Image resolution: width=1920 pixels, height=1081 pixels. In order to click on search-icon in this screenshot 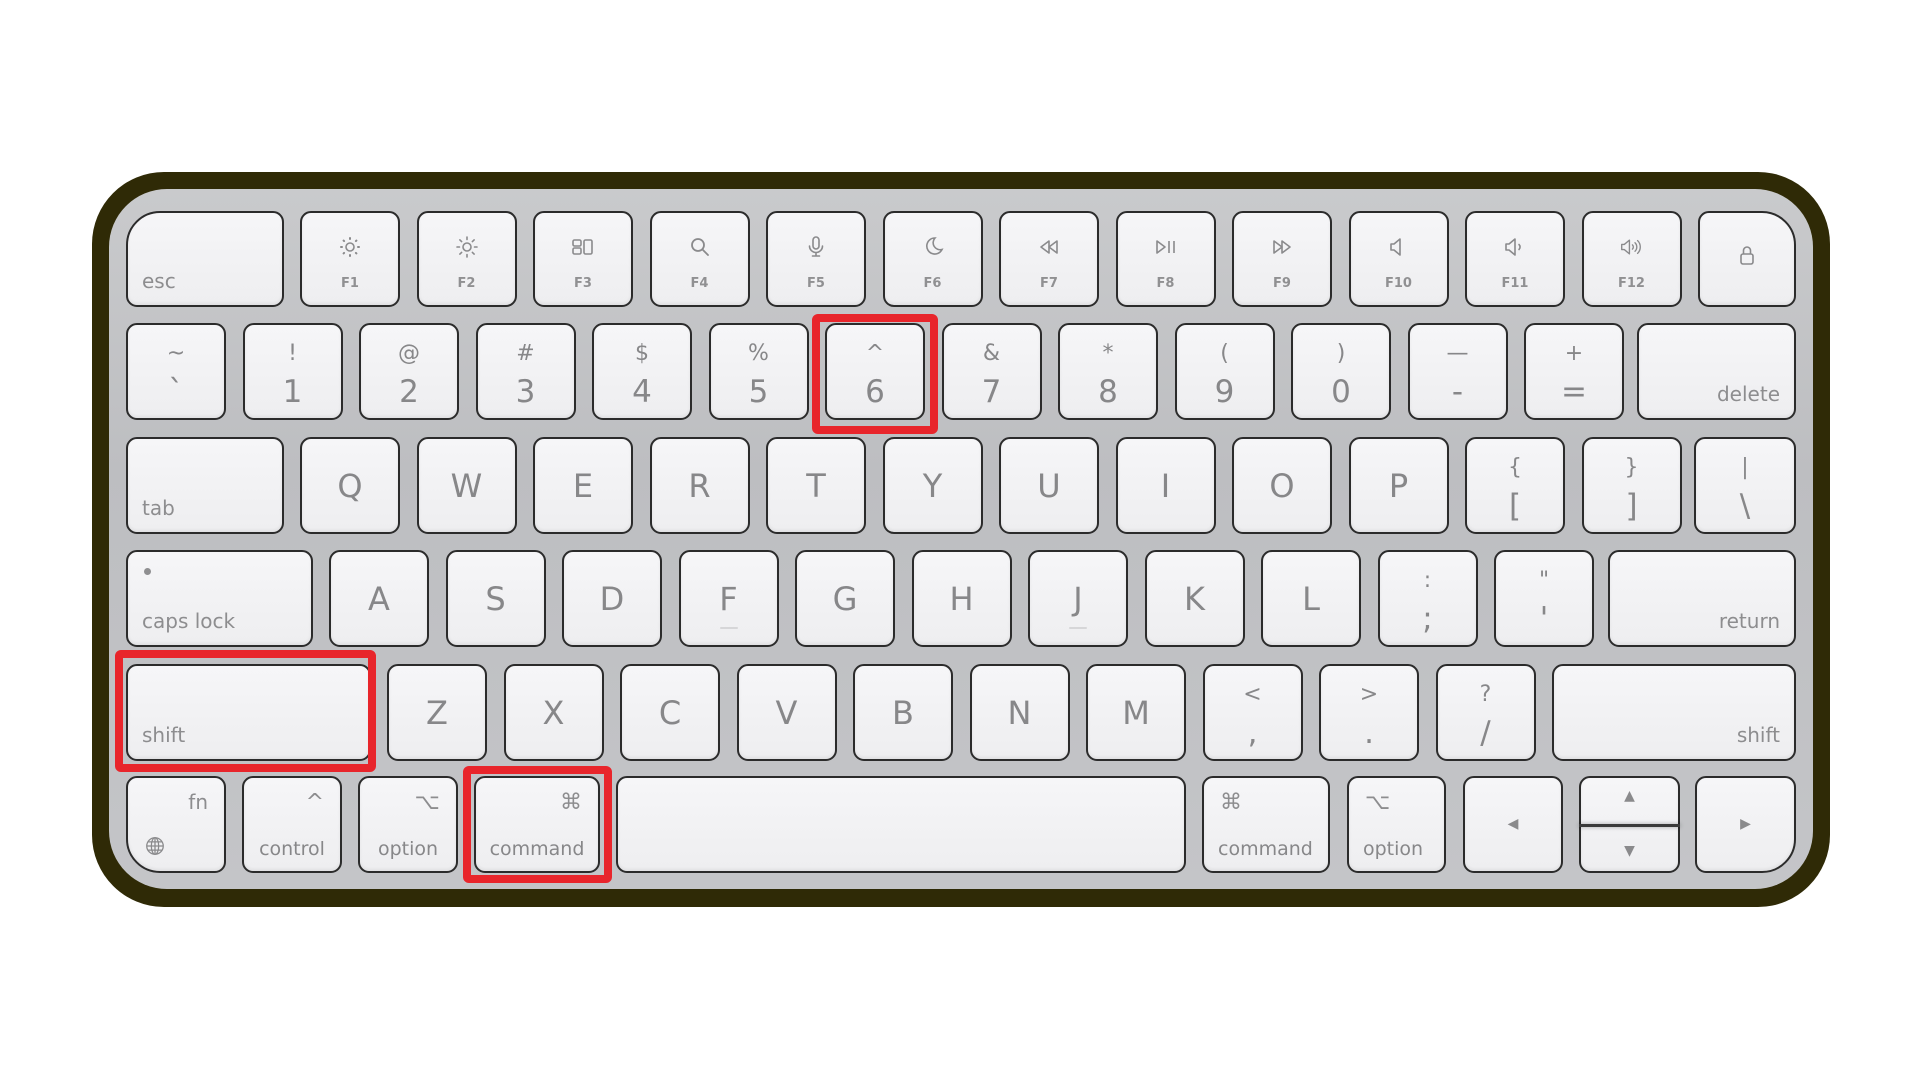, I will do `click(700, 247)`.